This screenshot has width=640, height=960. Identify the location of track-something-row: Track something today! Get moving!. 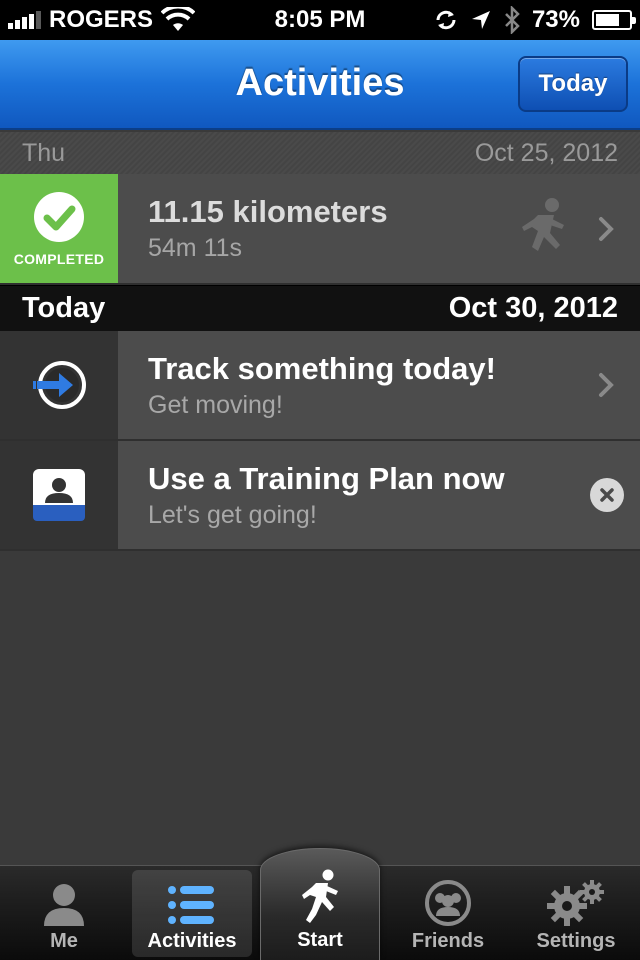
(320, 386).